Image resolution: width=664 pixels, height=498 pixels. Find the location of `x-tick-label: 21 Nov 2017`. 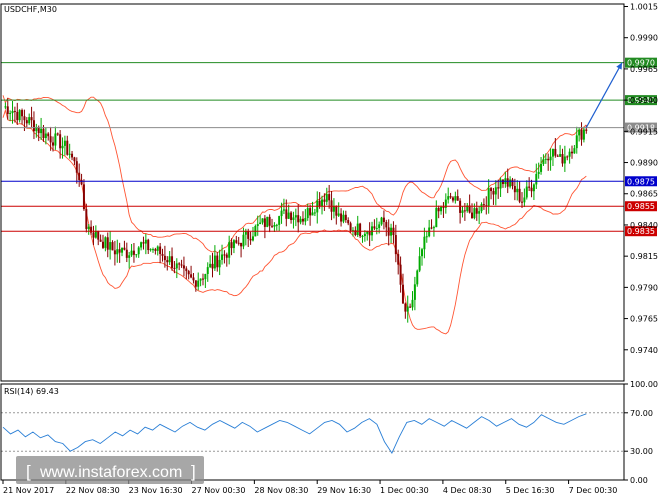

x-tick-label: 21 Nov 2017 is located at coordinates (28, 490).